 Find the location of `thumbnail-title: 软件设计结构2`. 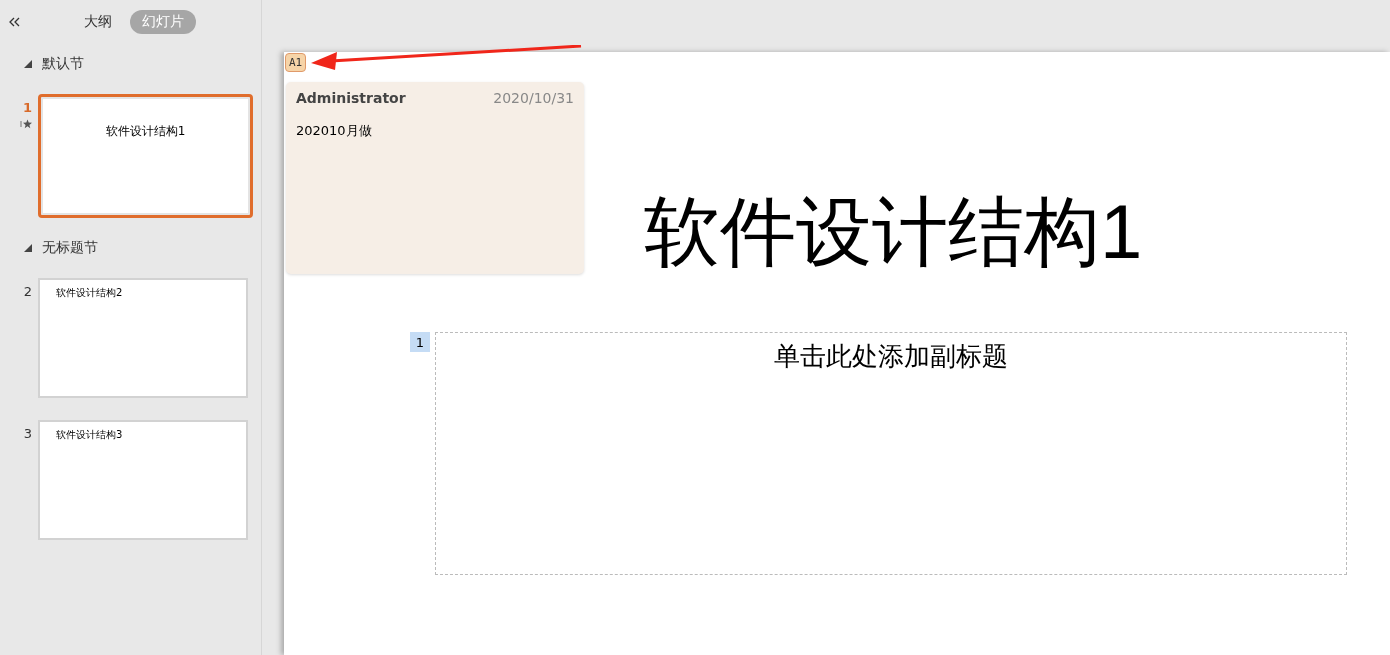

thumbnail-title: 软件设计结构2 is located at coordinates (89, 293).